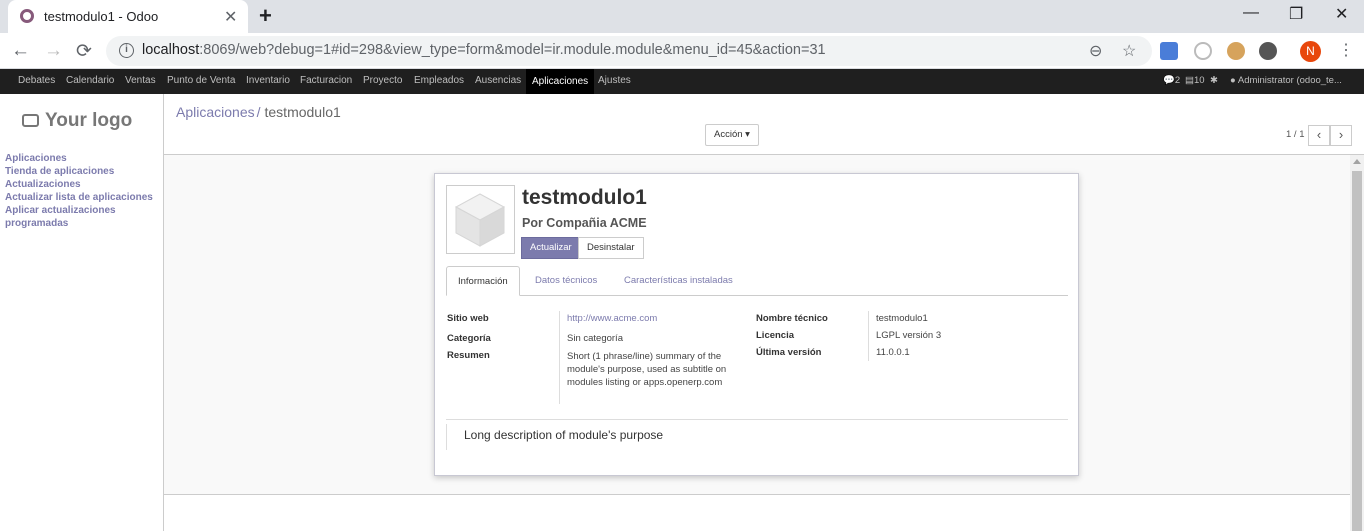 The height and width of the screenshot is (531, 1364). Describe the element at coordinates (77, 121) in the screenshot. I see `company-logo: Your logo` at that location.